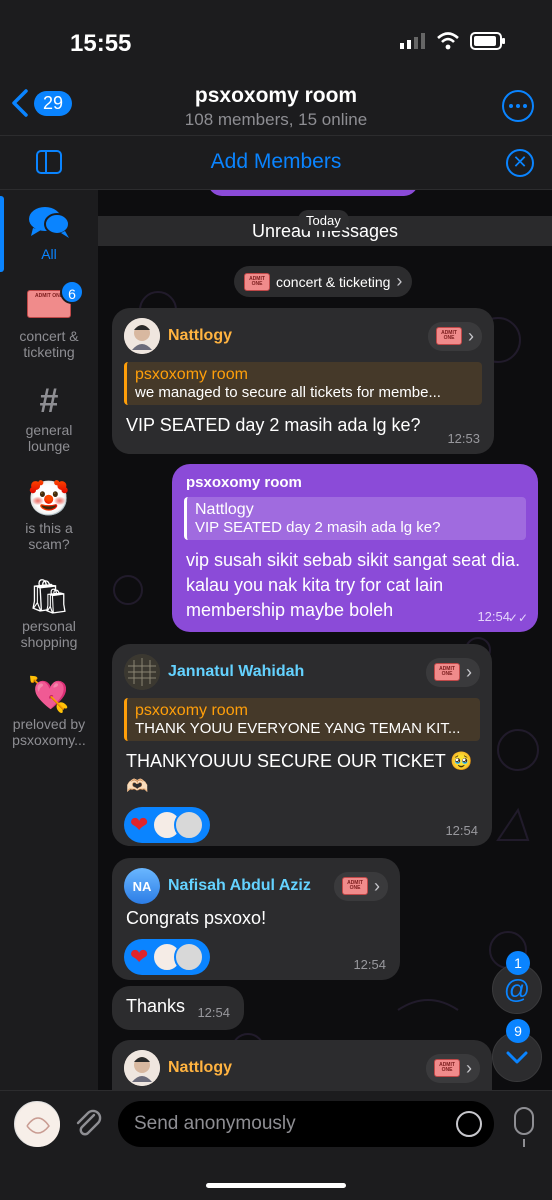 The image size is (552, 1200). Describe the element at coordinates (313, 193) in the screenshot. I see `previous-message-bubble` at that location.